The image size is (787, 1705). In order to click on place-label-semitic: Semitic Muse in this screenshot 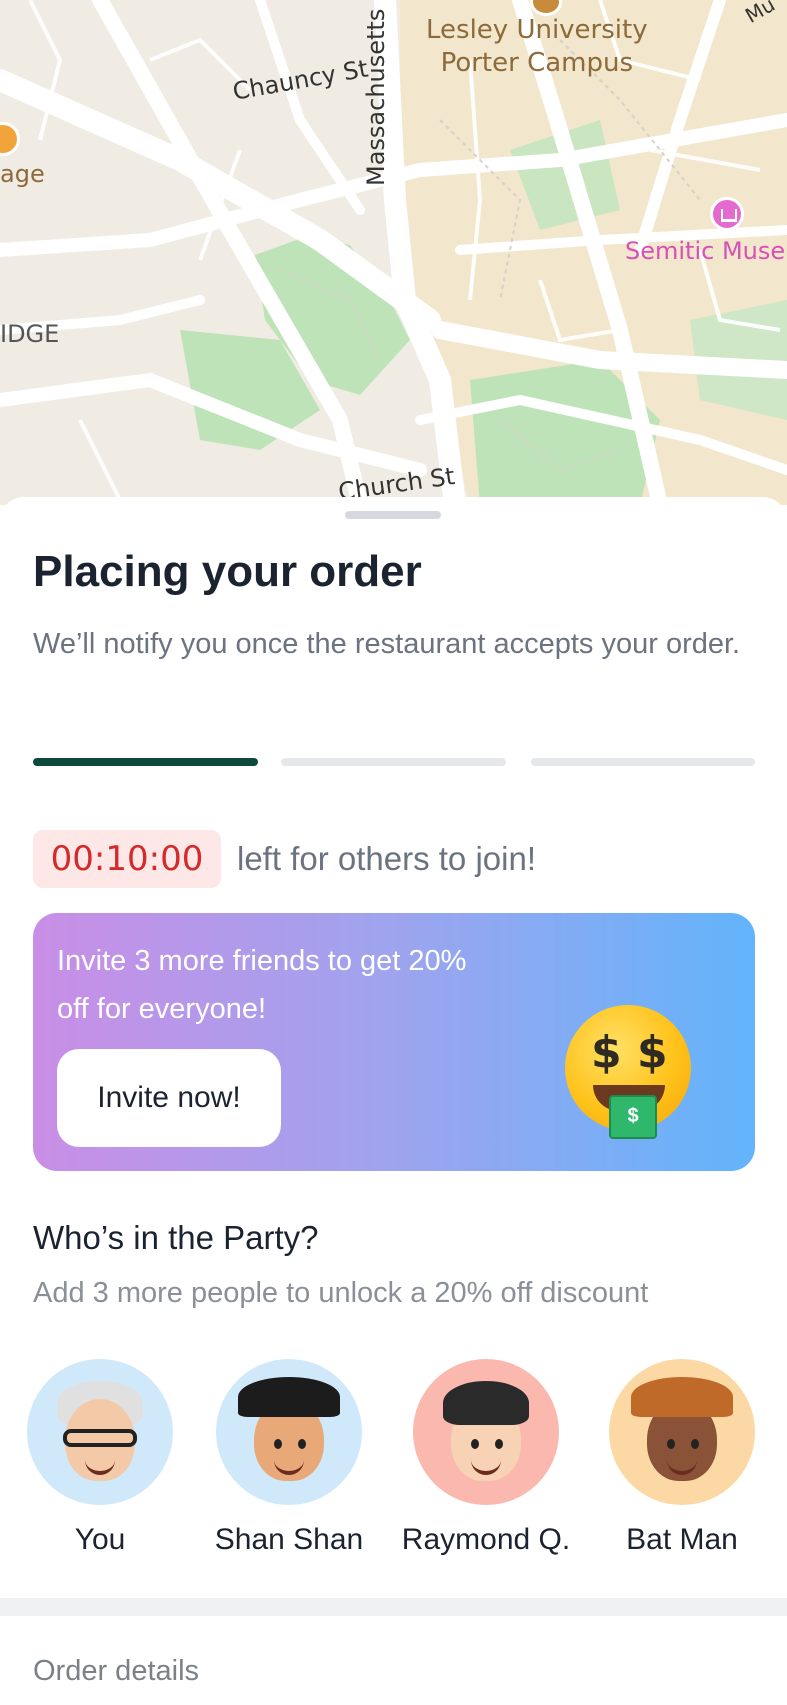, I will do `click(705, 251)`.